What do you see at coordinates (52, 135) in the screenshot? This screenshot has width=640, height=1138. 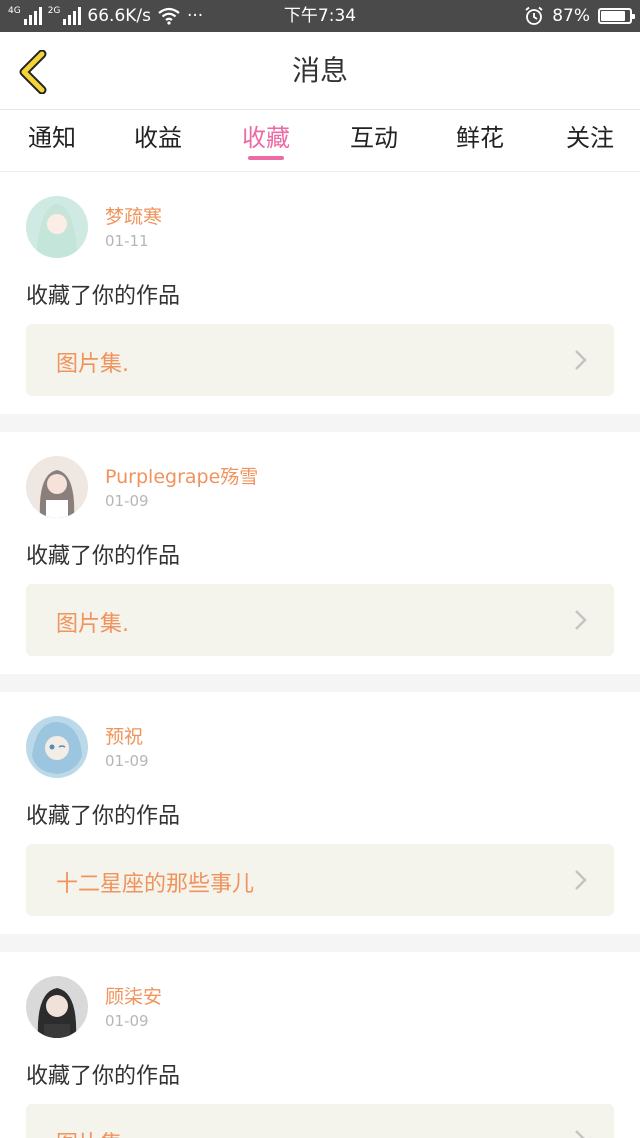 I see `tab-notifications: 通知` at bounding box center [52, 135].